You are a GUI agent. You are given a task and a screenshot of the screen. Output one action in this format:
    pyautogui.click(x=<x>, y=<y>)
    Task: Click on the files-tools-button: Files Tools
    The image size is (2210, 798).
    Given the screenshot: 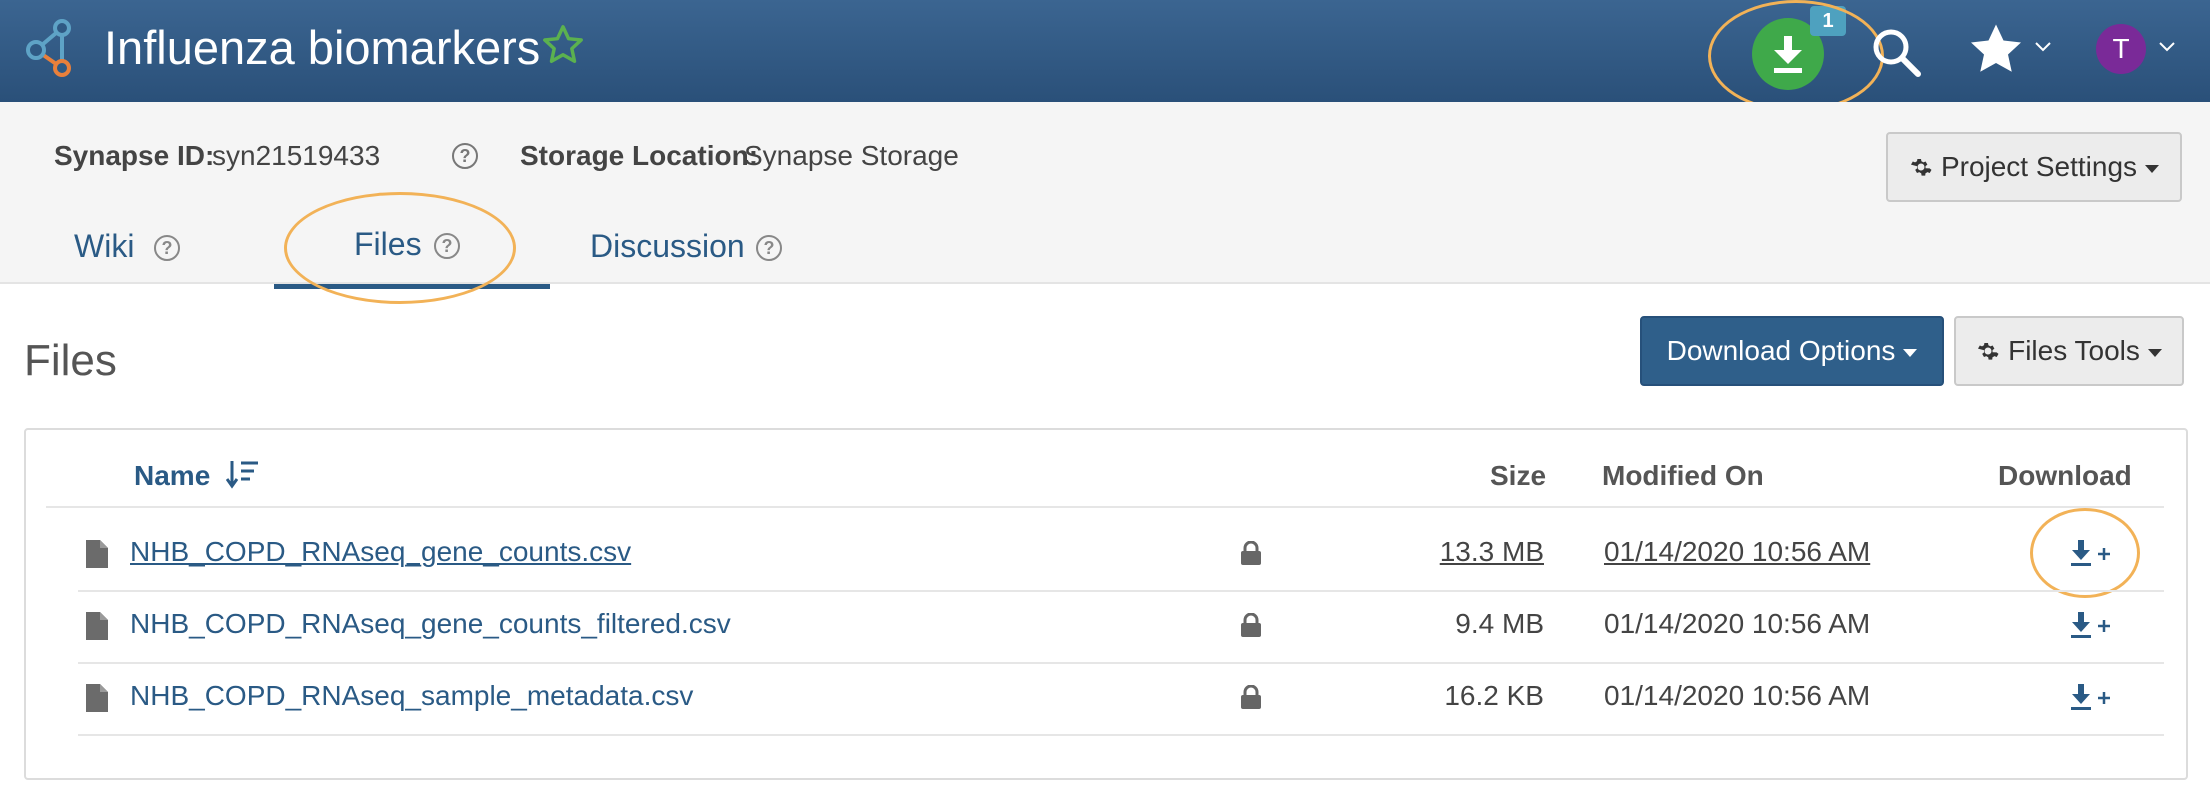 What is the action you would take?
    pyautogui.click(x=2069, y=351)
    